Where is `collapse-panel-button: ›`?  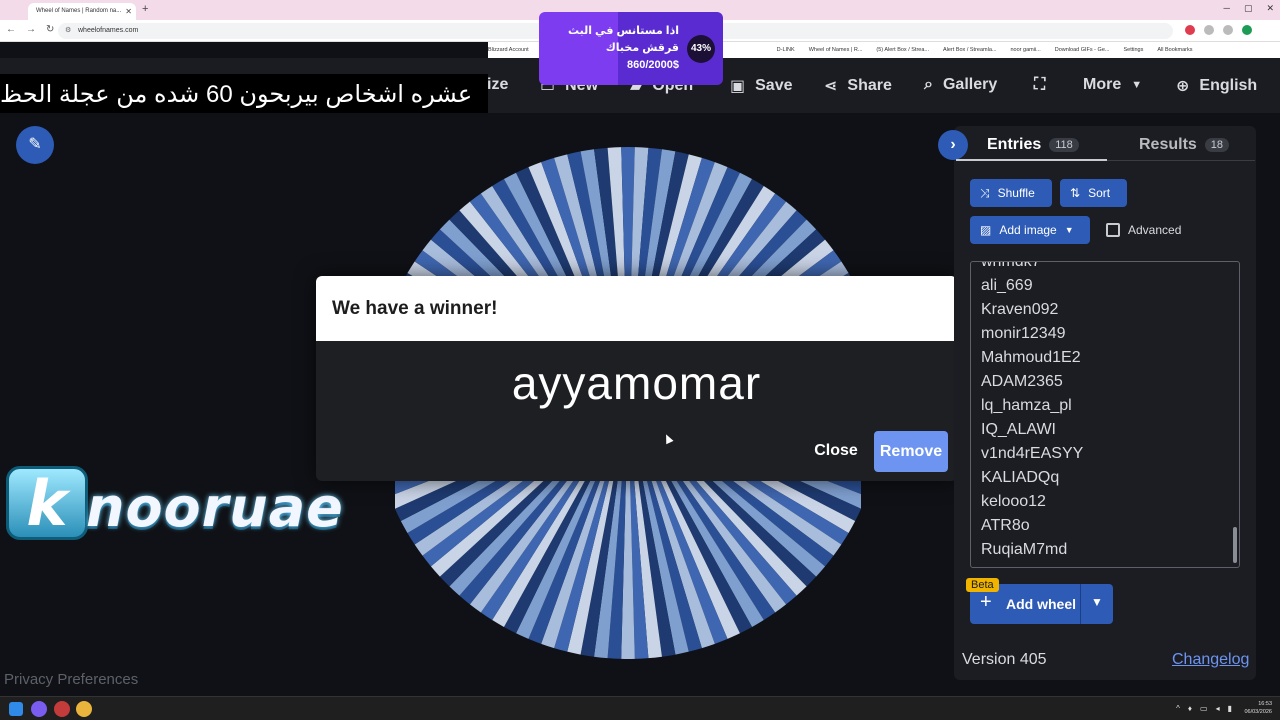
collapse-panel-button: › is located at coordinates (953, 145).